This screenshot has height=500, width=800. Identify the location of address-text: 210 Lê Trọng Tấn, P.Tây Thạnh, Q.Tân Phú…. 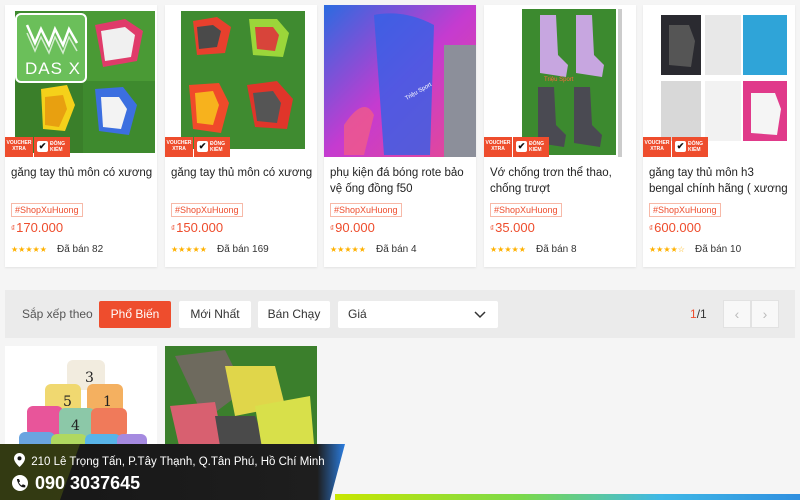
(178, 462).